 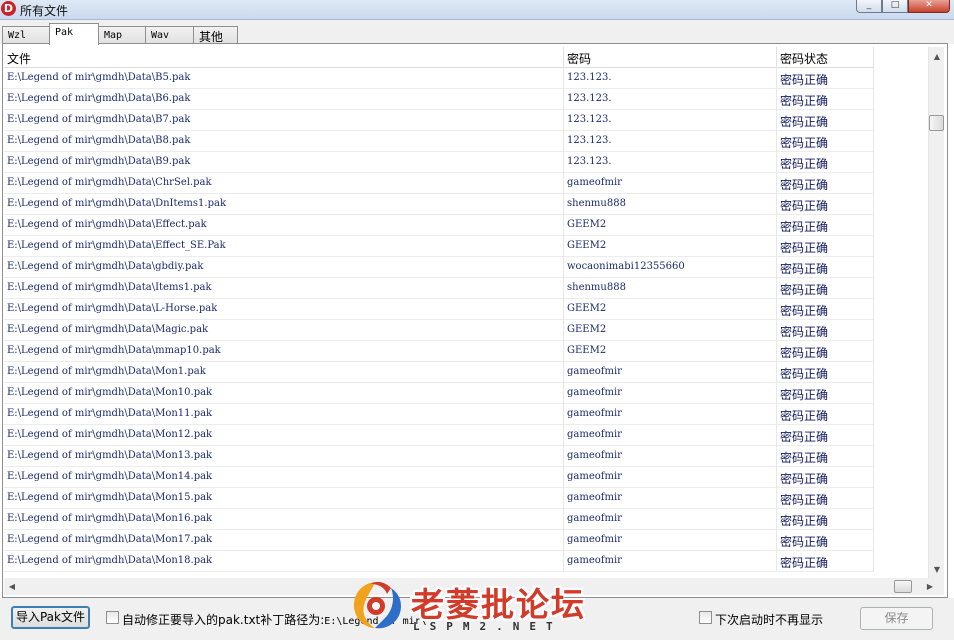 I want to click on file-path-cell: E:\Legend of mir\gmdh\Data\Magic.pak, so click(x=284, y=330).